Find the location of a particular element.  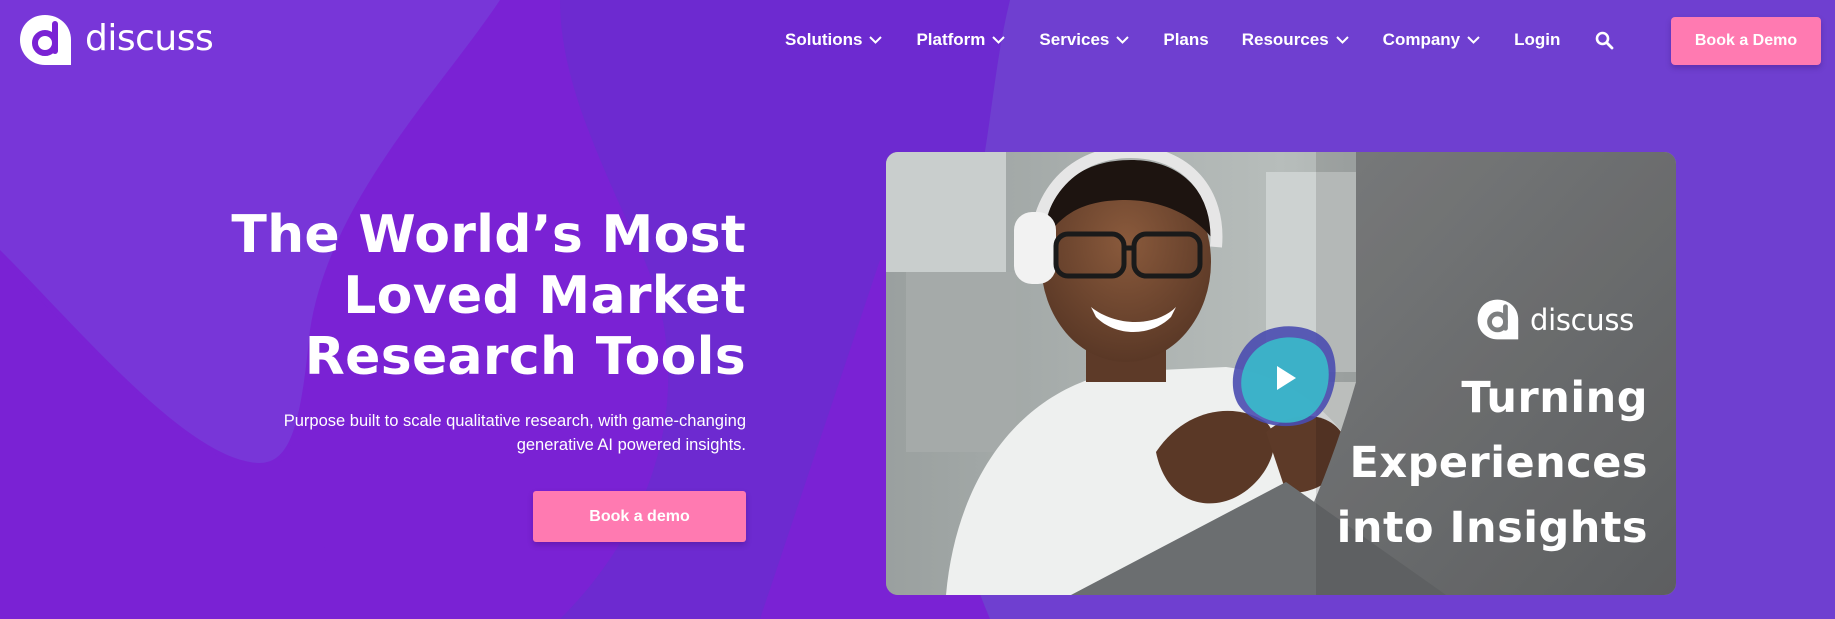

brand-name: discuss is located at coordinates (149, 38).